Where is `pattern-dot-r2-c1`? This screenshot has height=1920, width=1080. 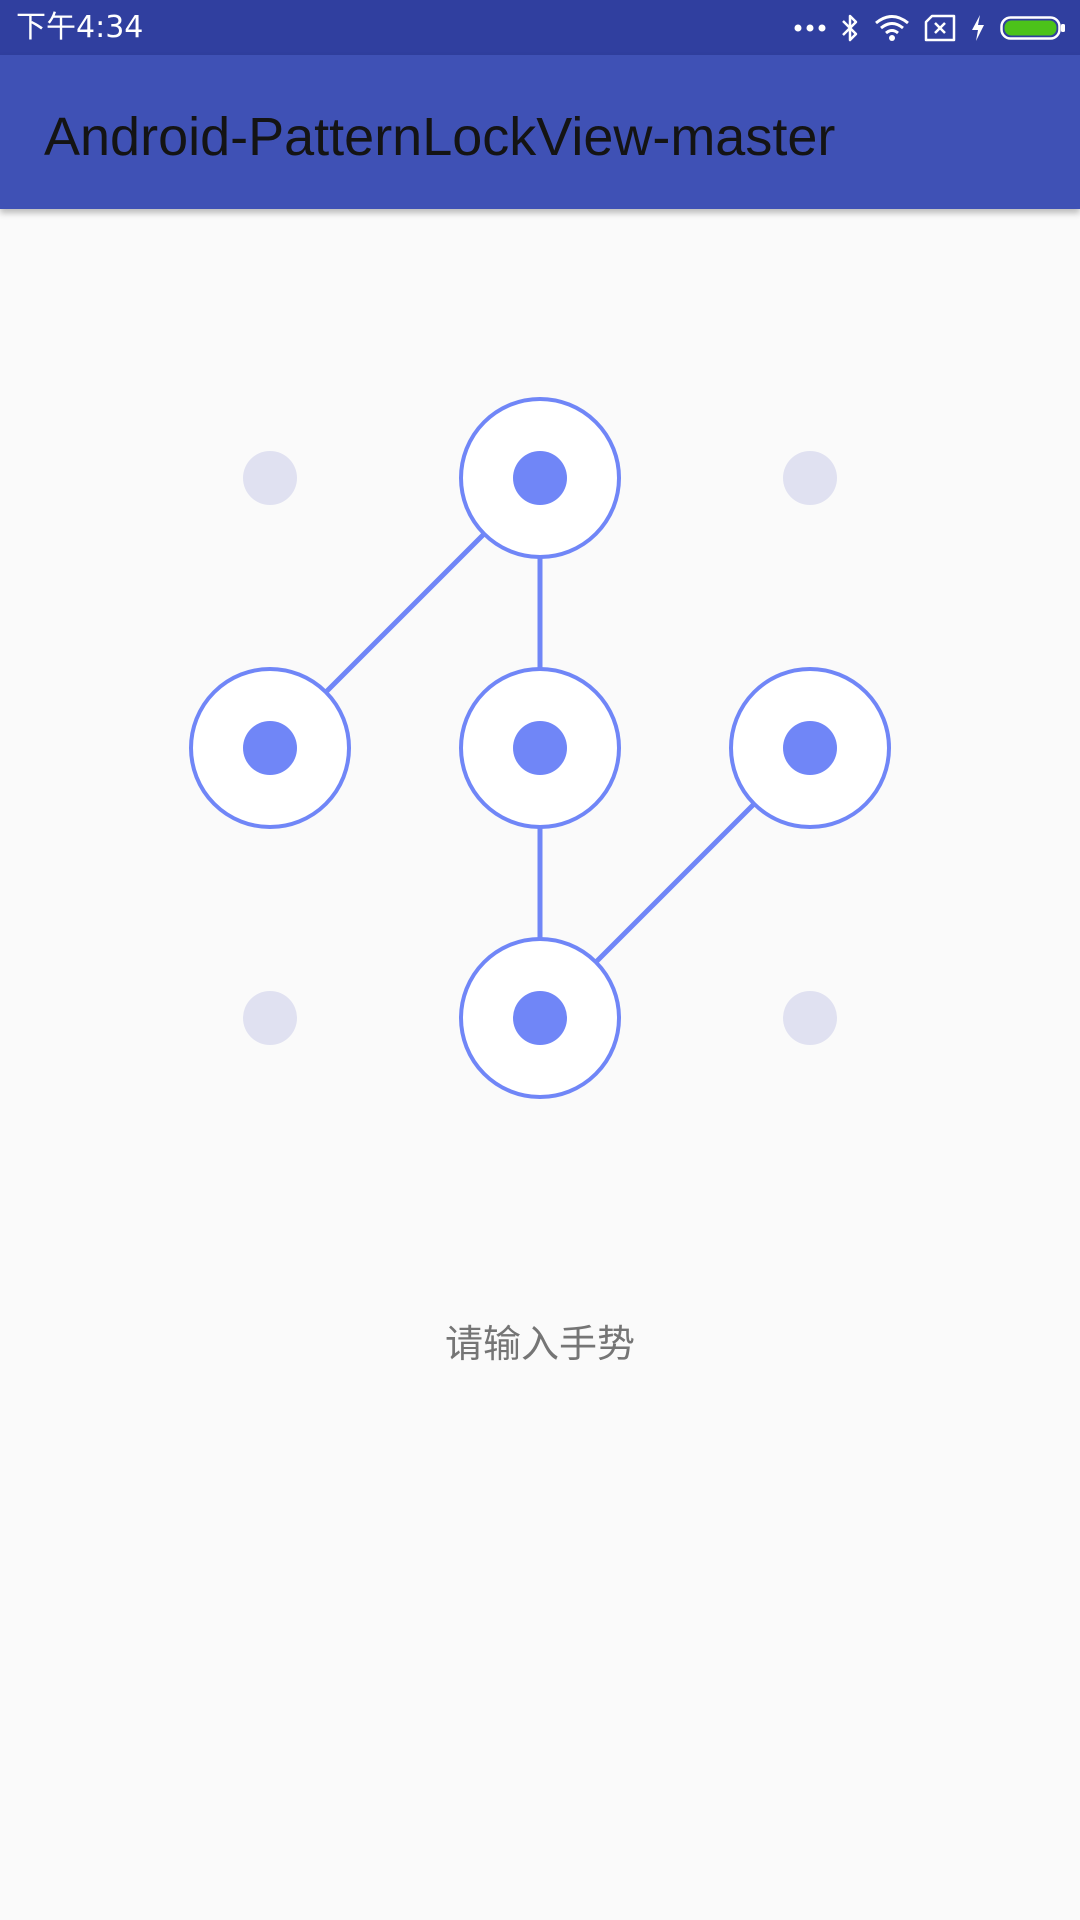 pattern-dot-r2-c1 is located at coordinates (270, 748).